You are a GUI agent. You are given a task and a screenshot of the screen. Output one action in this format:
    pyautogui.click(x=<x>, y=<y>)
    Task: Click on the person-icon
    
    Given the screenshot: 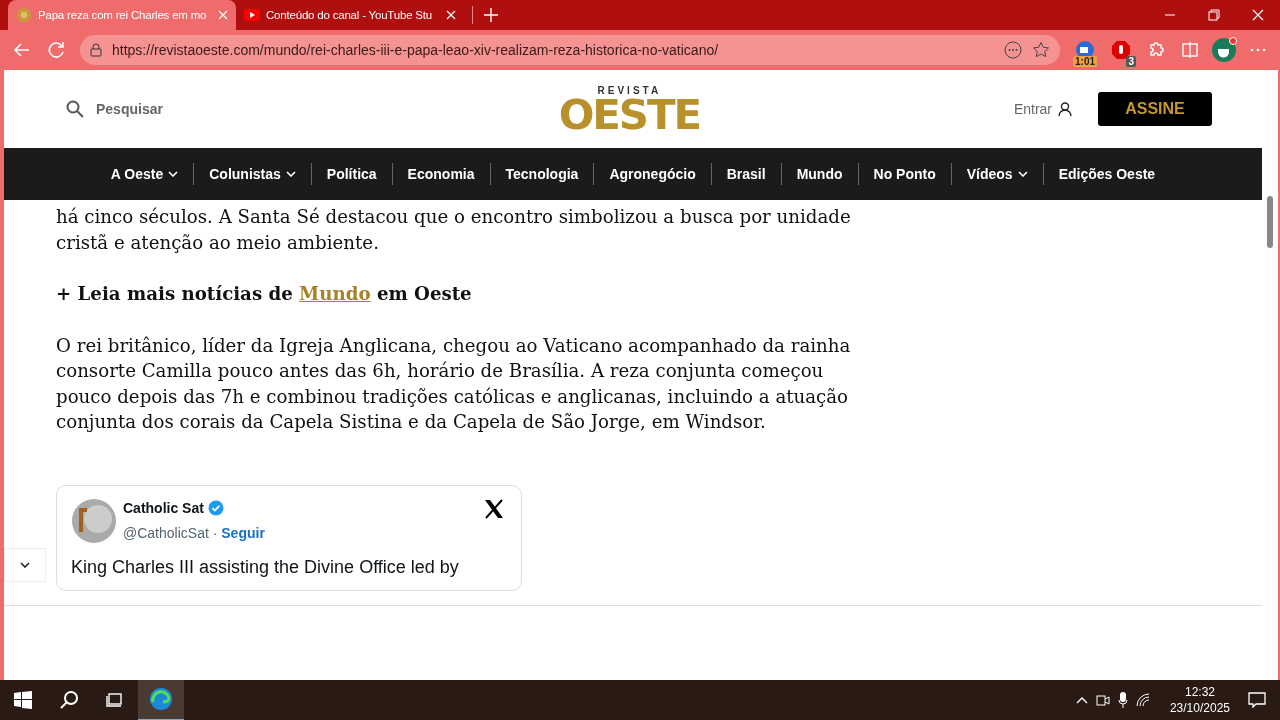 What is the action you would take?
    pyautogui.click(x=1065, y=109)
    